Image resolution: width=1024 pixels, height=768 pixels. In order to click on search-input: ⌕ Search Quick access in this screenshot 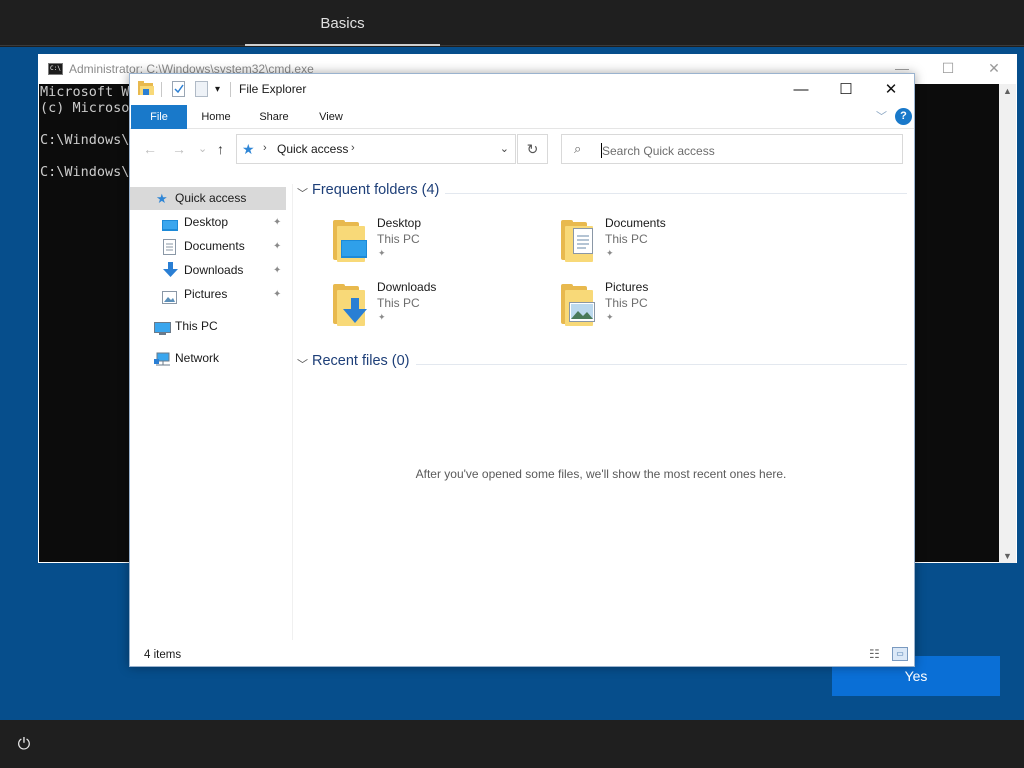, I will do `click(732, 149)`.